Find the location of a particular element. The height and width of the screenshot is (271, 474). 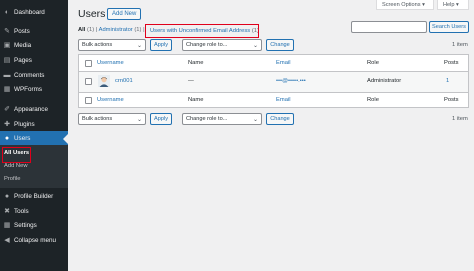

avatar is located at coordinates (104, 81).